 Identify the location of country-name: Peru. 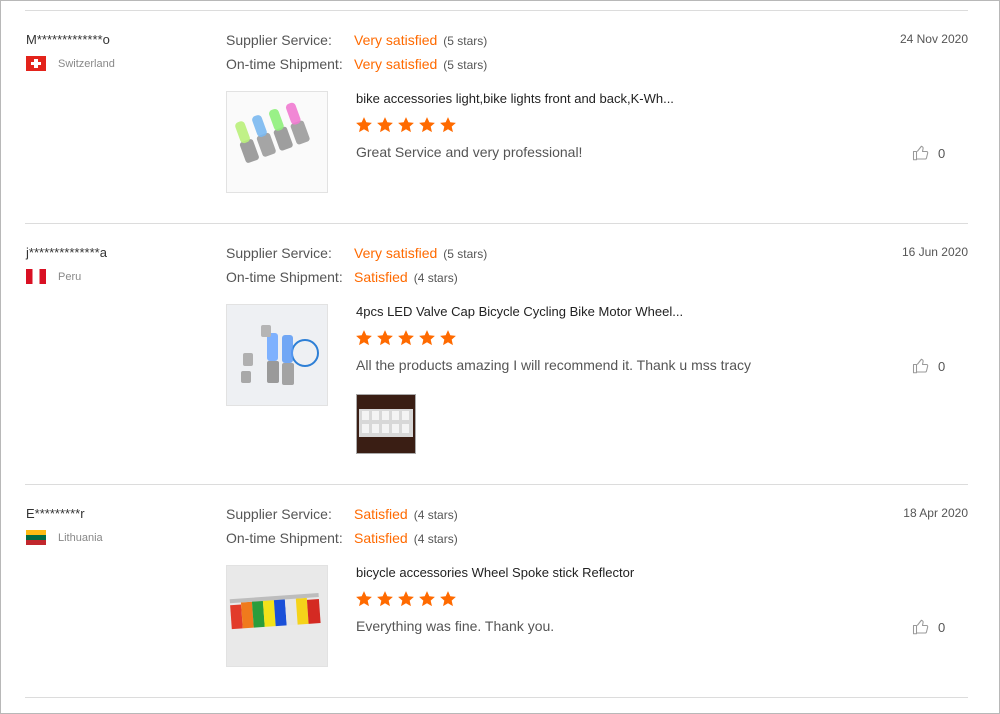
(70, 276).